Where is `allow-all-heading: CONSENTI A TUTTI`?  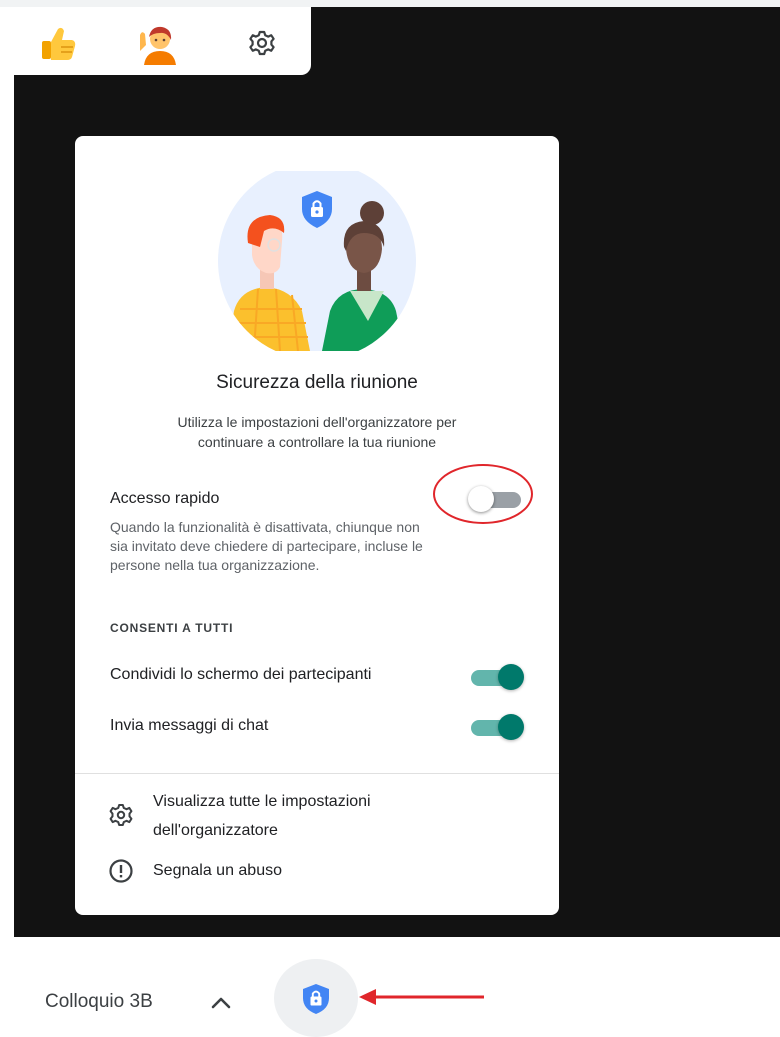
allow-all-heading: CONSENTI A TUTTI is located at coordinates (172, 628).